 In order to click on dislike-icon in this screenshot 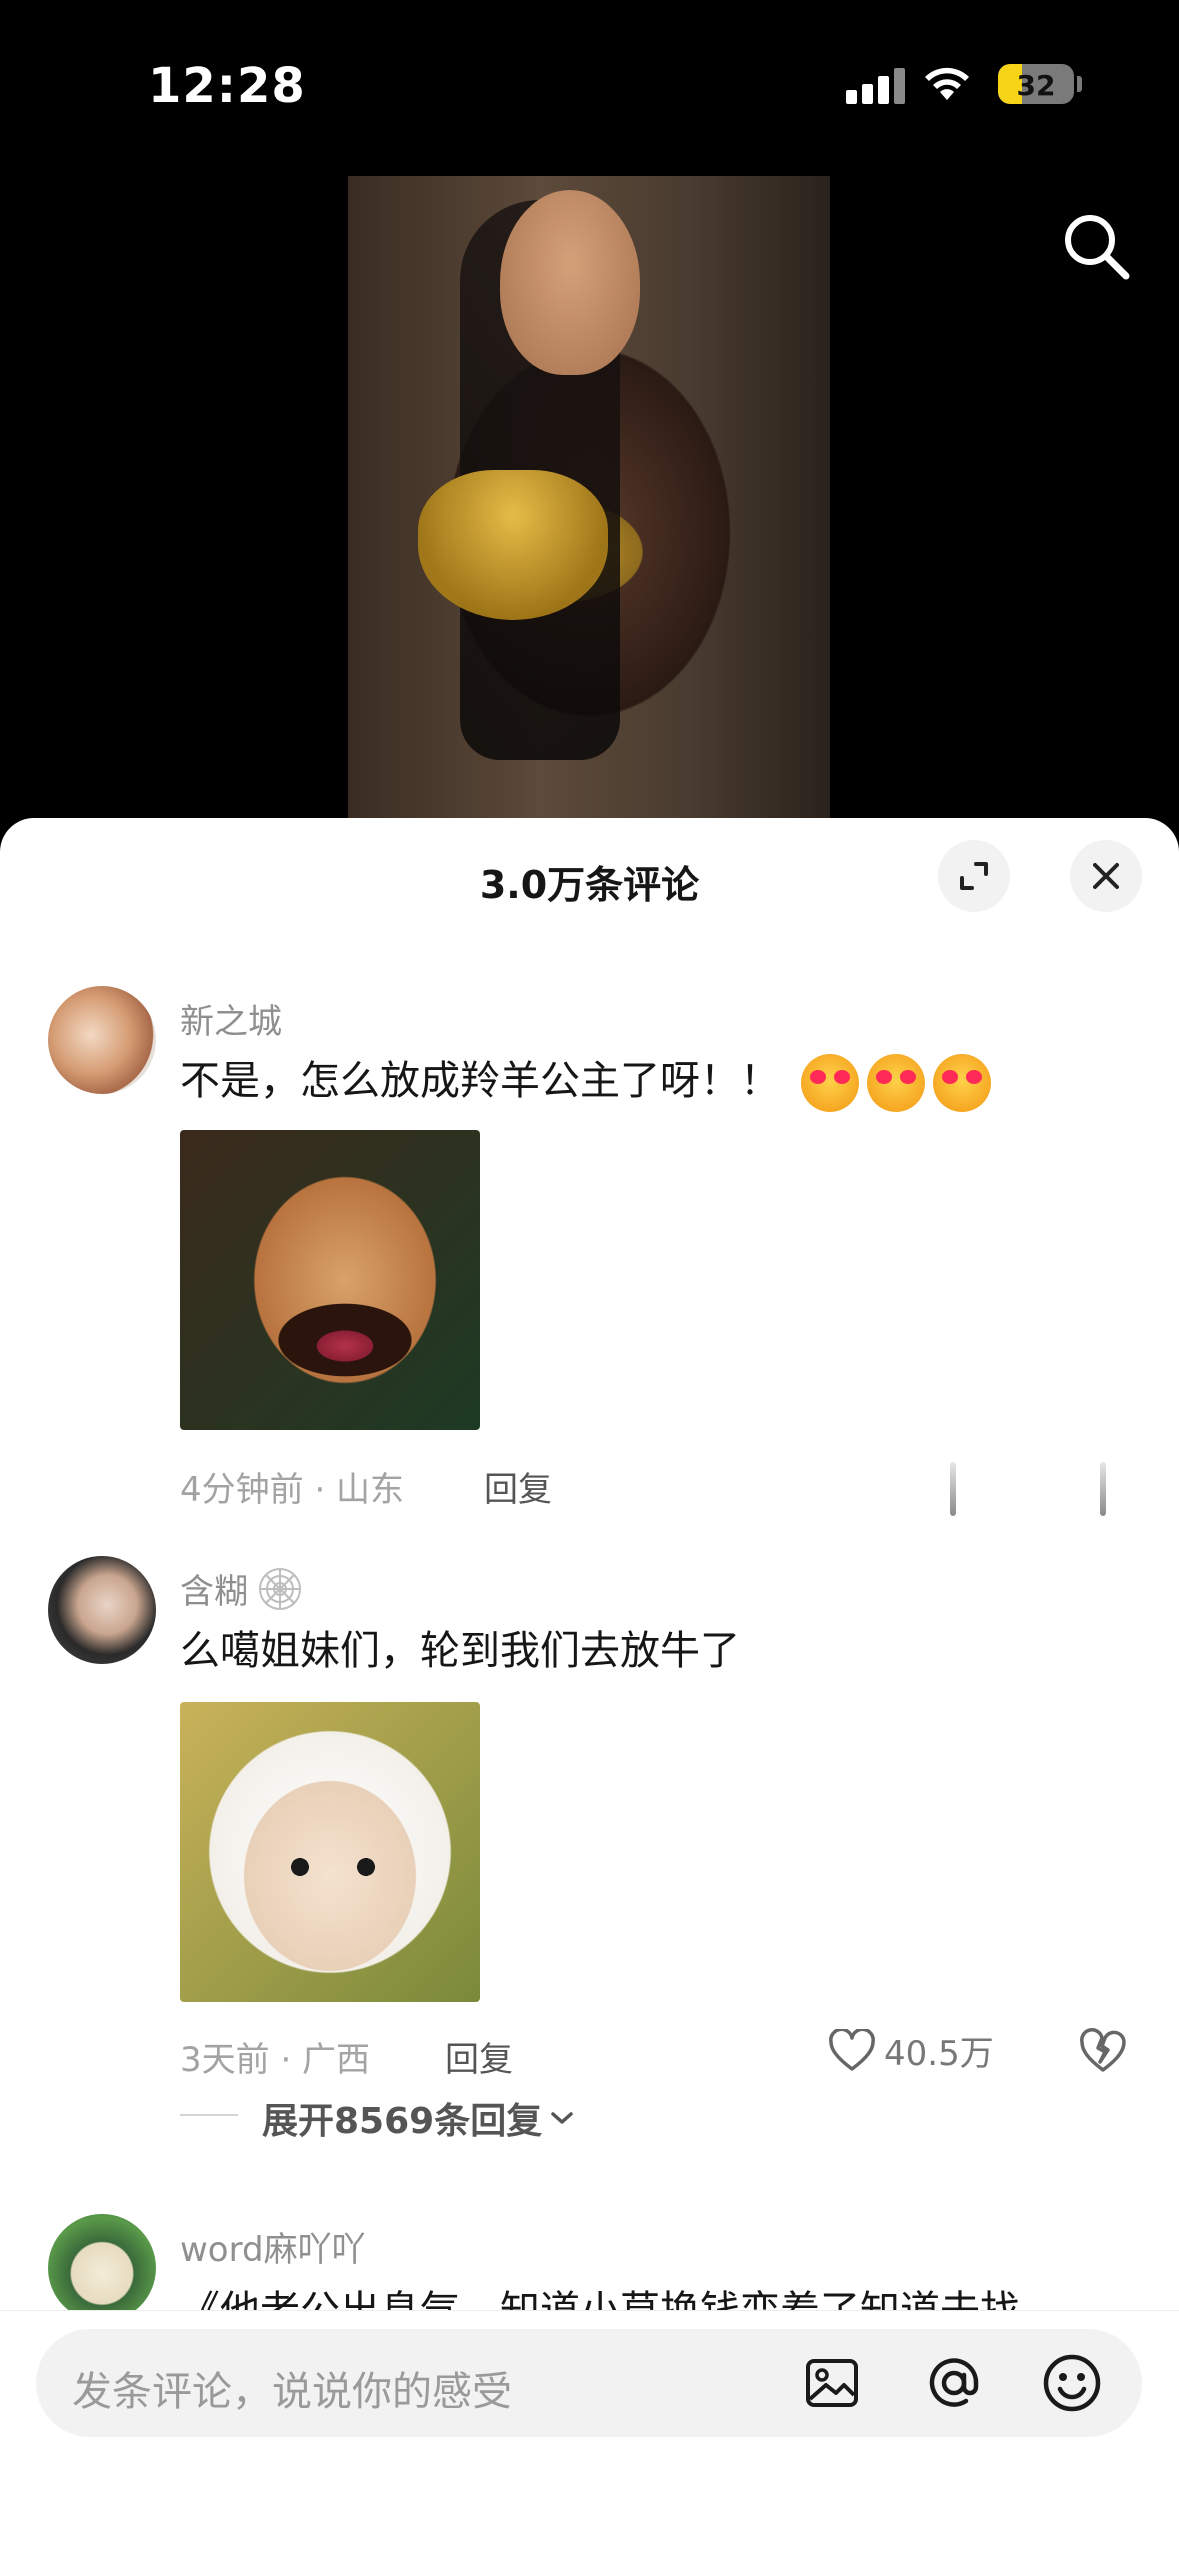, I will do `click(1103, 2051)`.